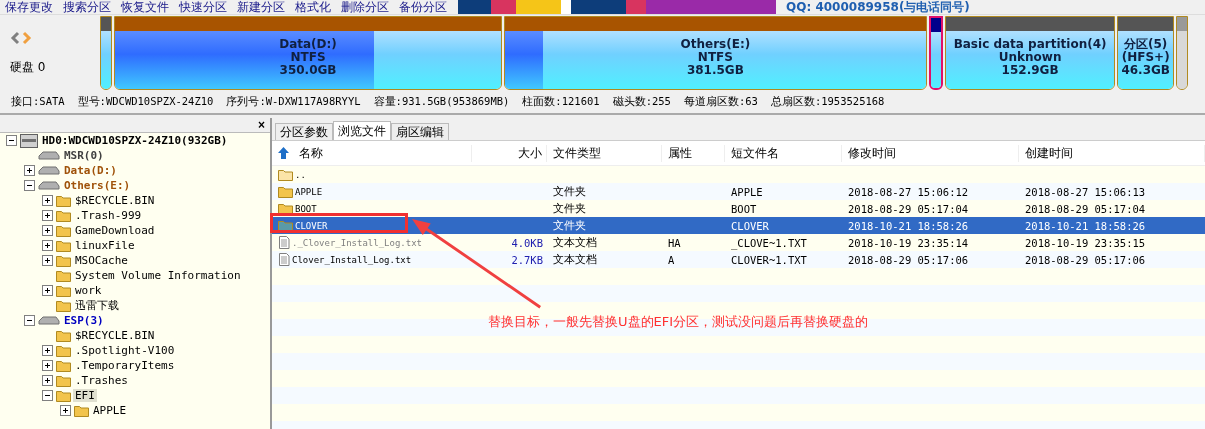 This screenshot has height=429, width=1205. Describe the element at coordinates (108, 215) in the screenshot. I see `tree-item: .Trash-999` at that location.